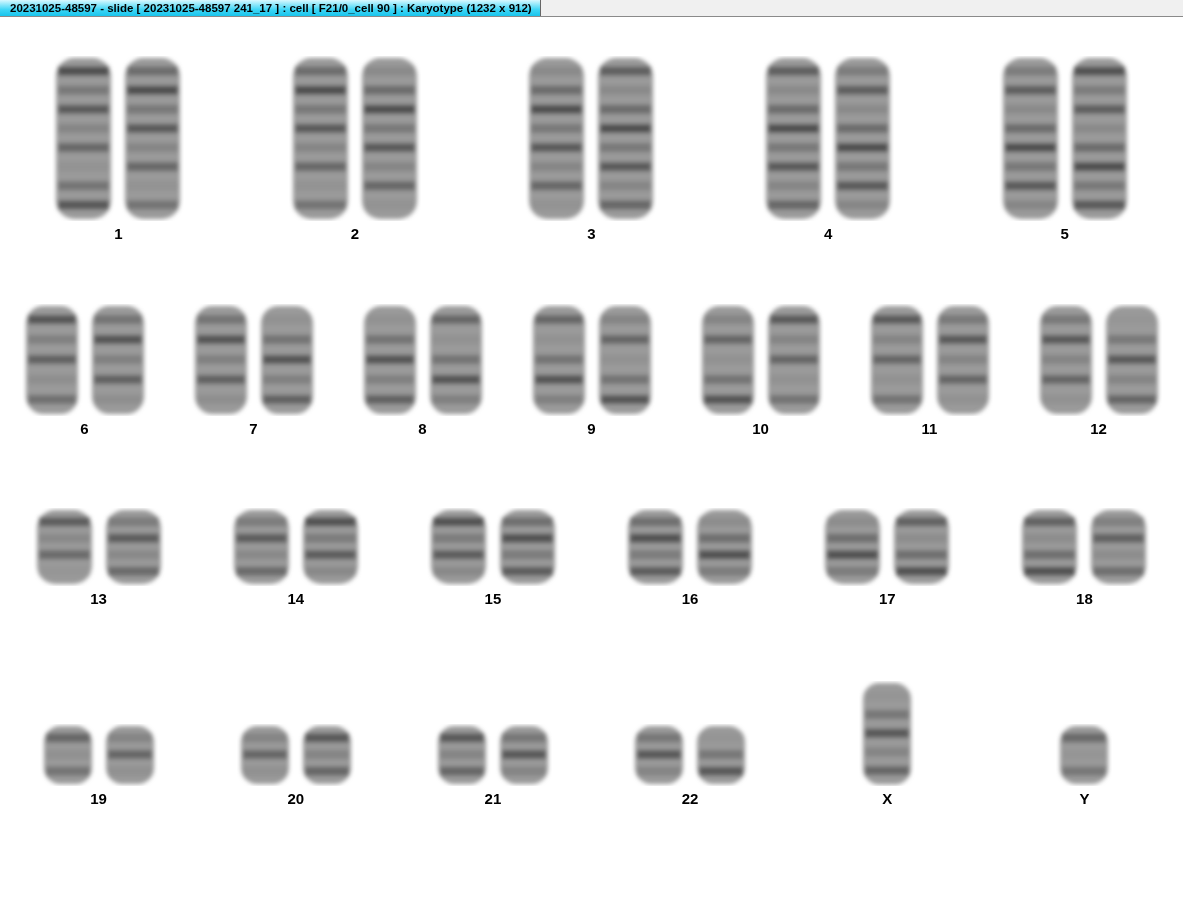 Image resolution: width=1183 pixels, height=902 pixels. Describe the element at coordinates (929, 428) in the screenshot. I see `chromosome-number: 11` at that location.